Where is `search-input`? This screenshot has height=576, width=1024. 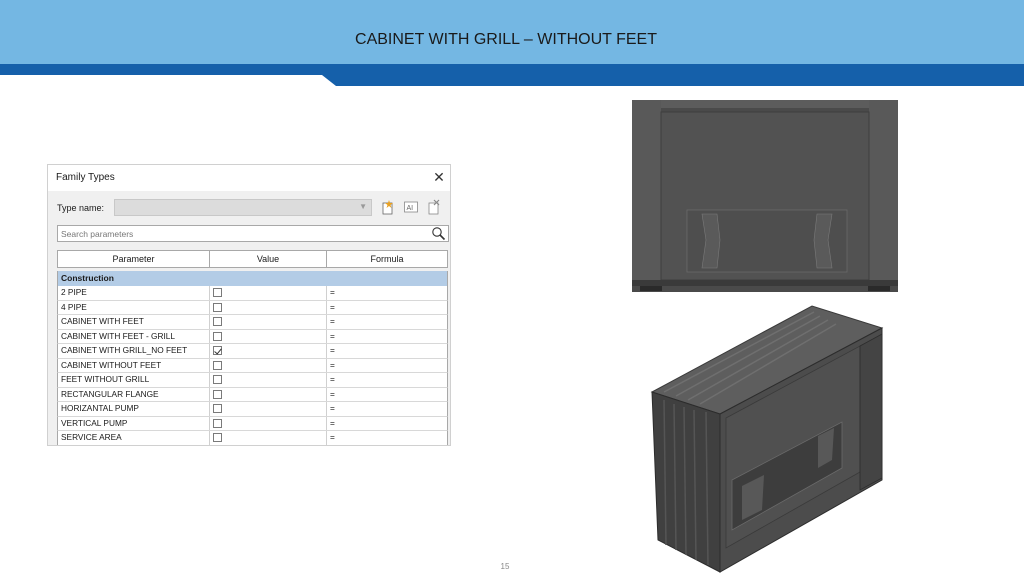
search-input is located at coordinates (238, 233).